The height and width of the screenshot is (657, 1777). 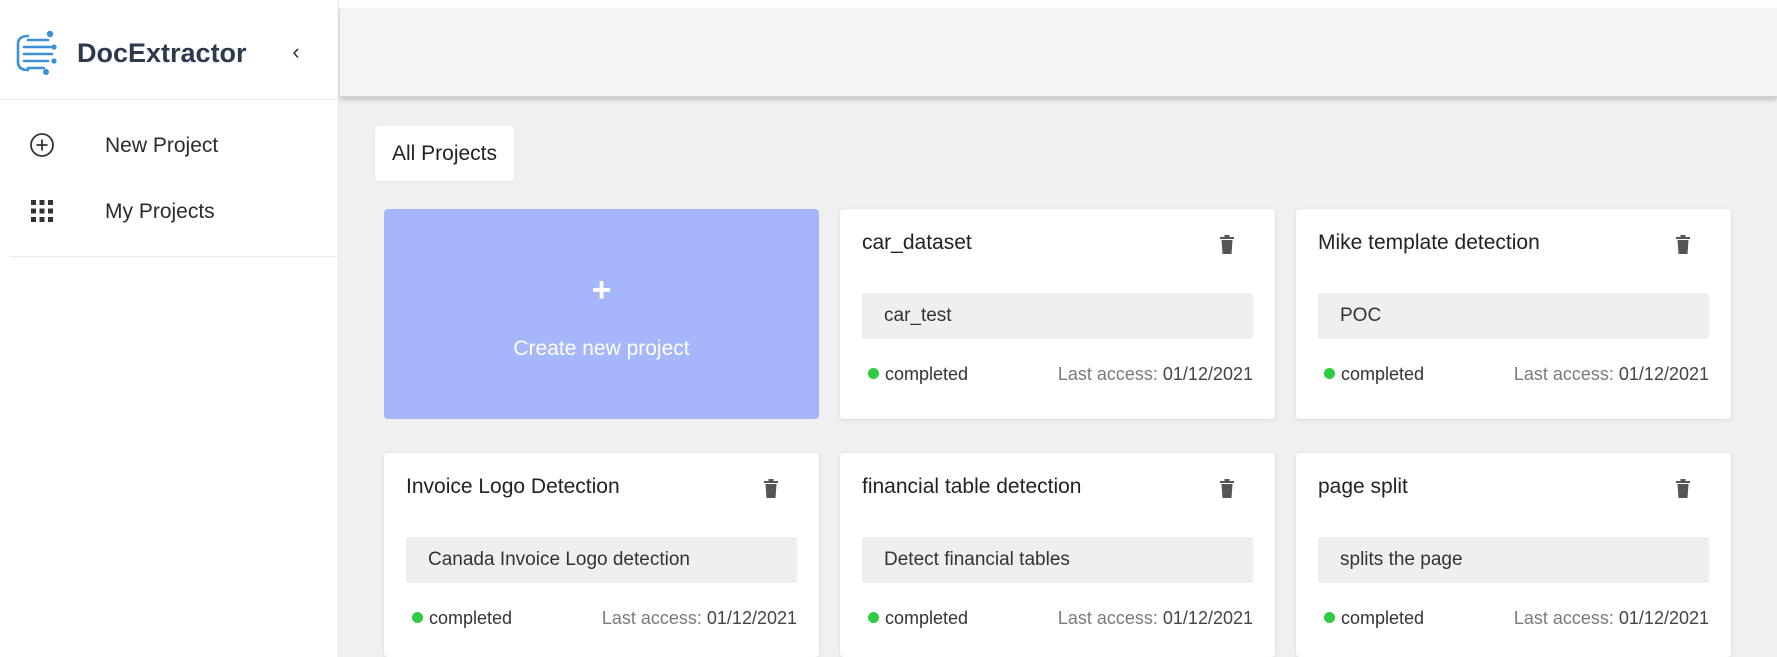 What do you see at coordinates (513, 486) in the screenshot?
I see `project-title: Invoice Logo Detection` at bounding box center [513, 486].